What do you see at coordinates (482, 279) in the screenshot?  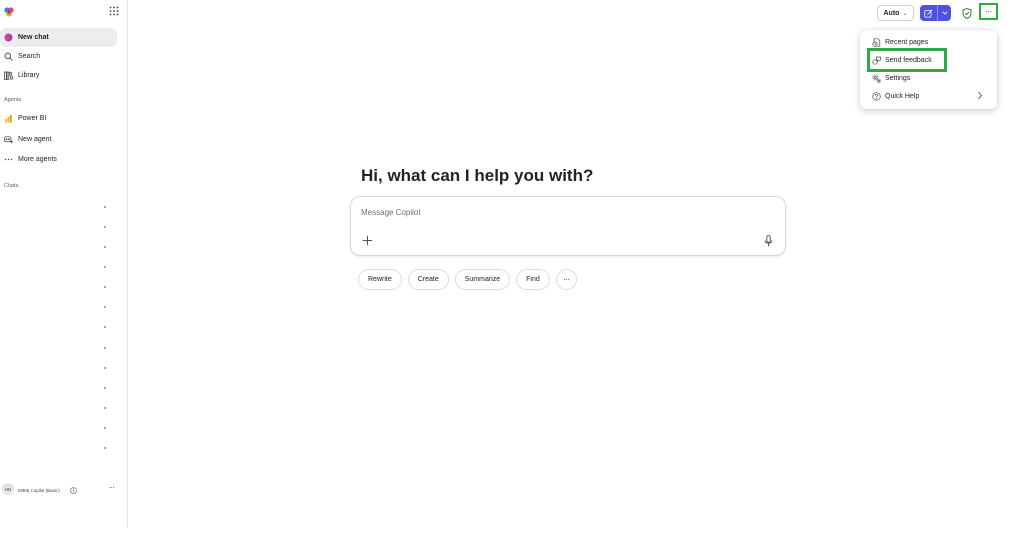 I see `chip-summarize: Summarize` at bounding box center [482, 279].